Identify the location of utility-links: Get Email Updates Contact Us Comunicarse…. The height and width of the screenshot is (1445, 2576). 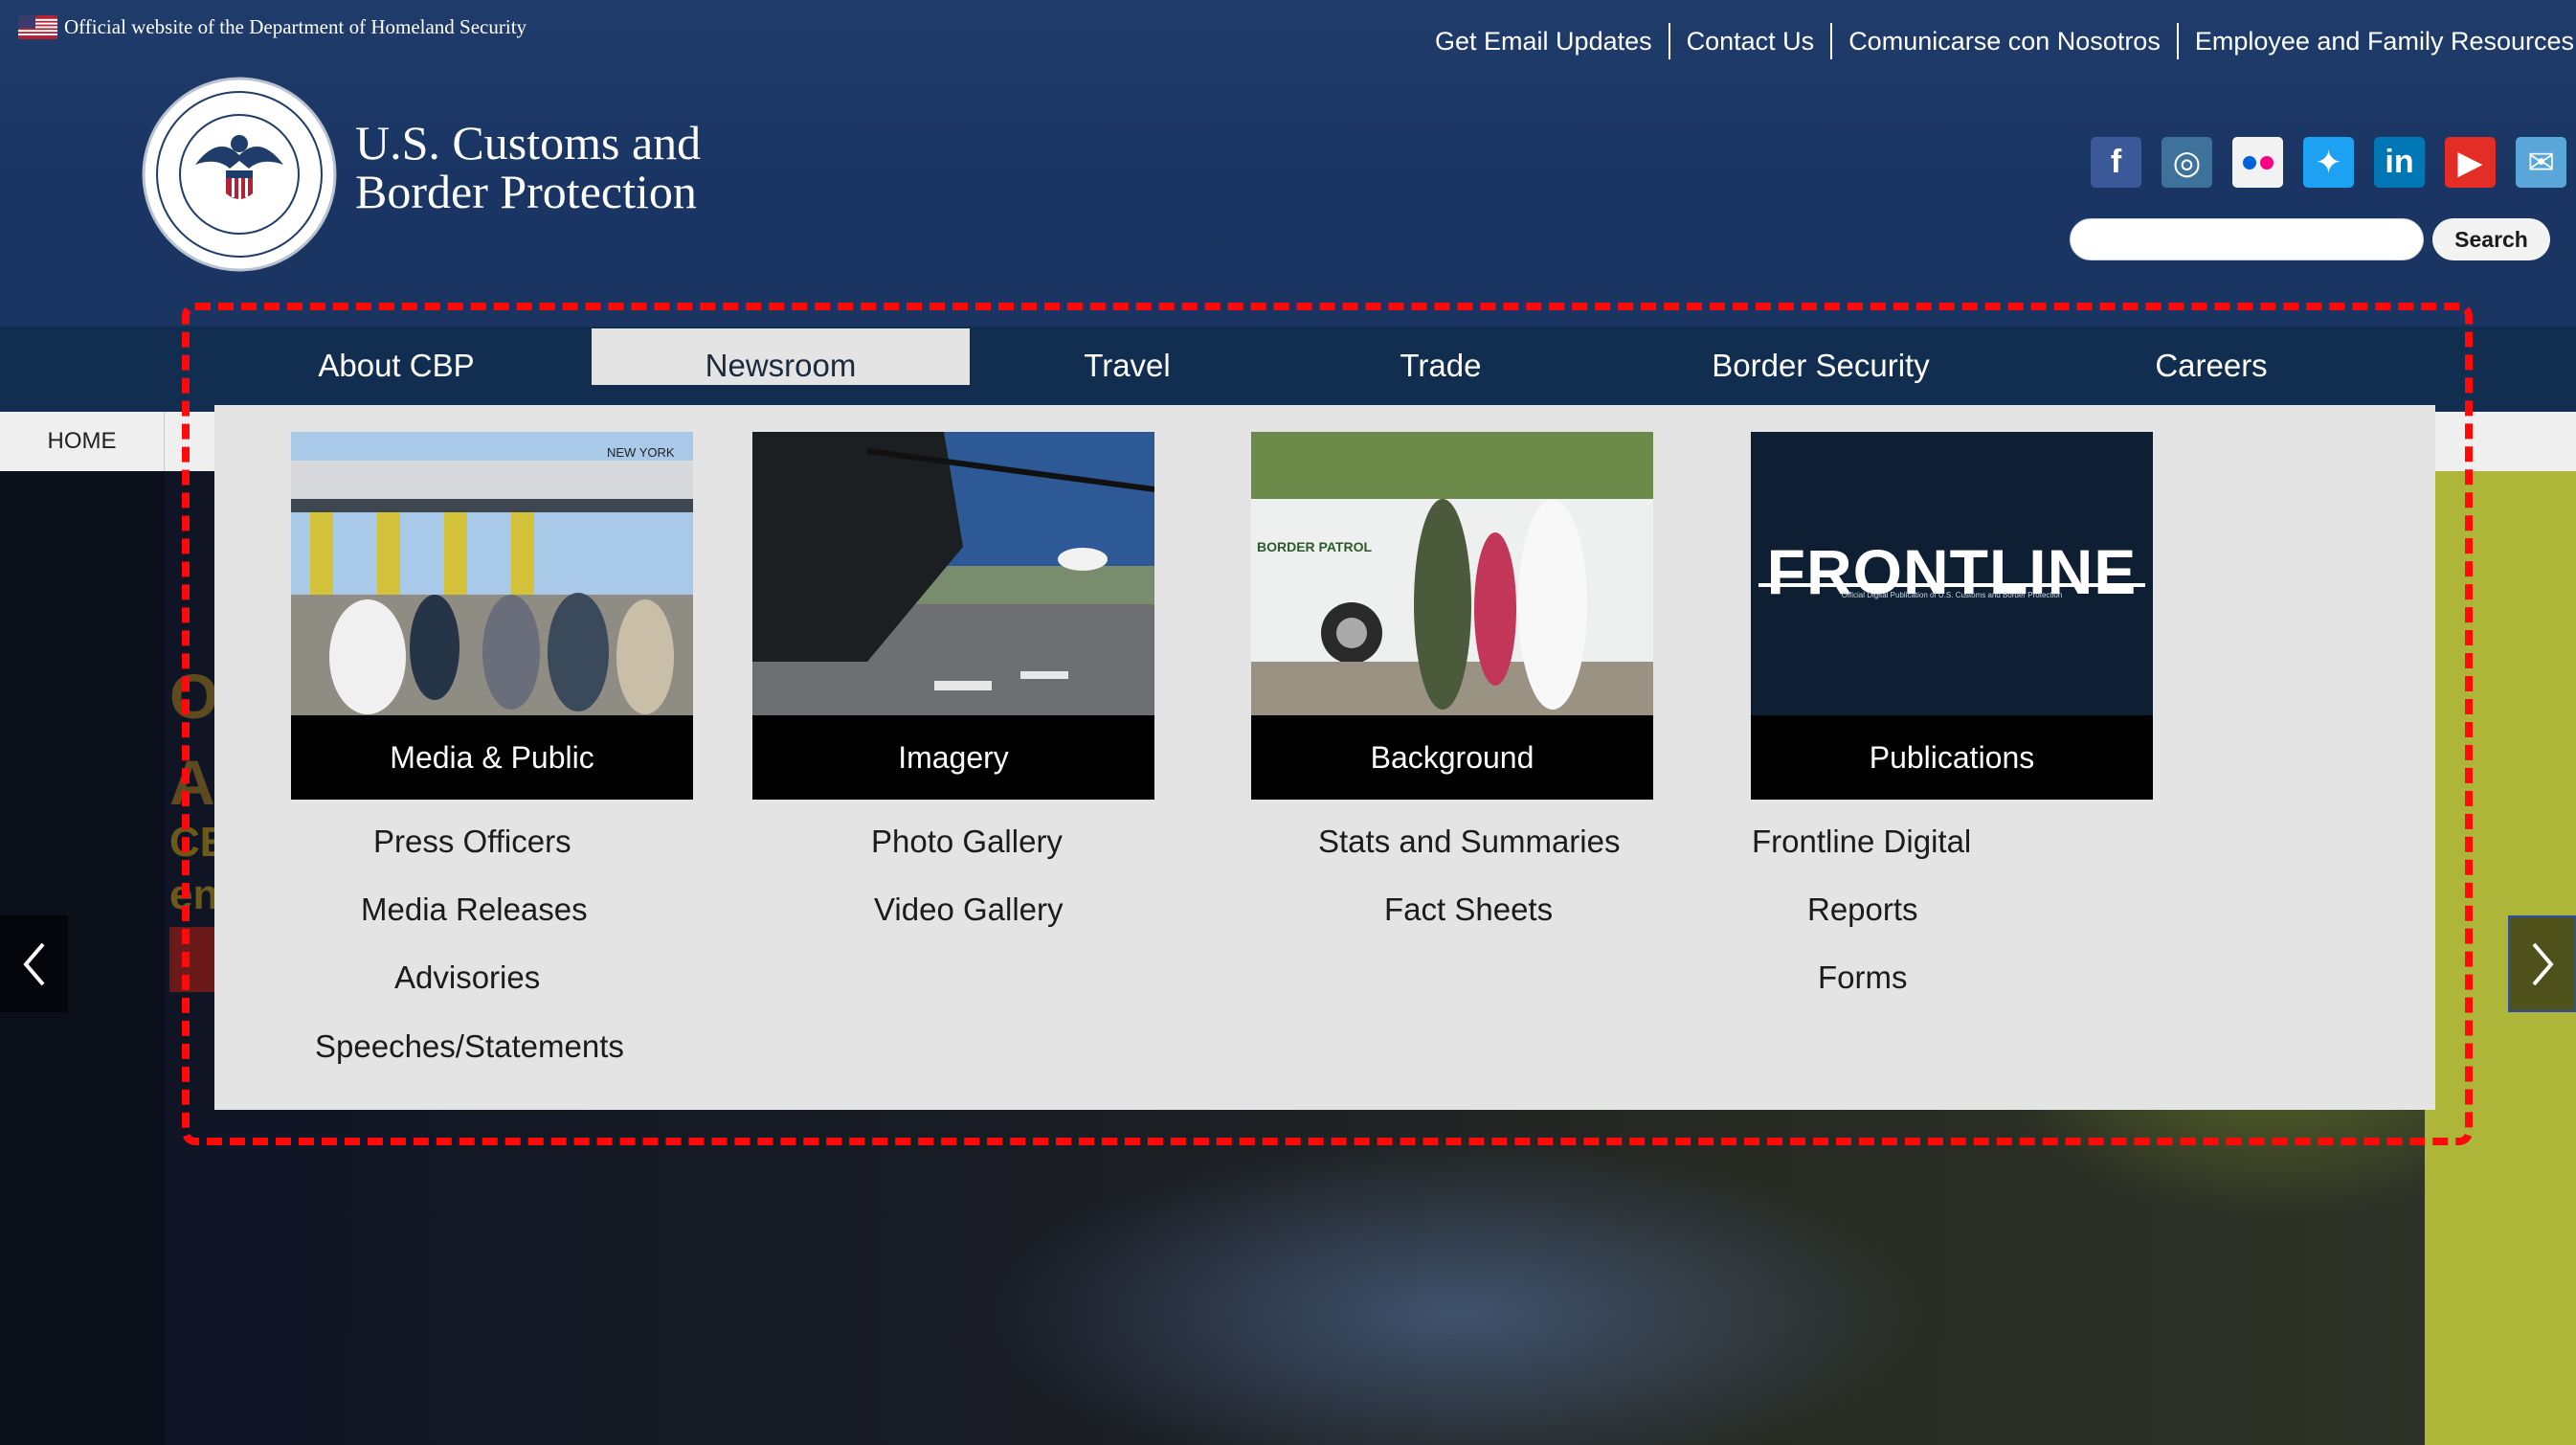
(1998, 41).